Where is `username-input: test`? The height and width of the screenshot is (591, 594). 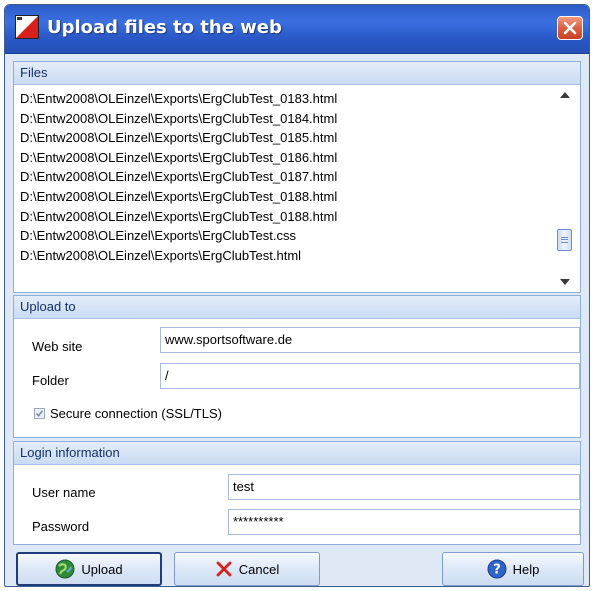
username-input: test is located at coordinates (404, 487).